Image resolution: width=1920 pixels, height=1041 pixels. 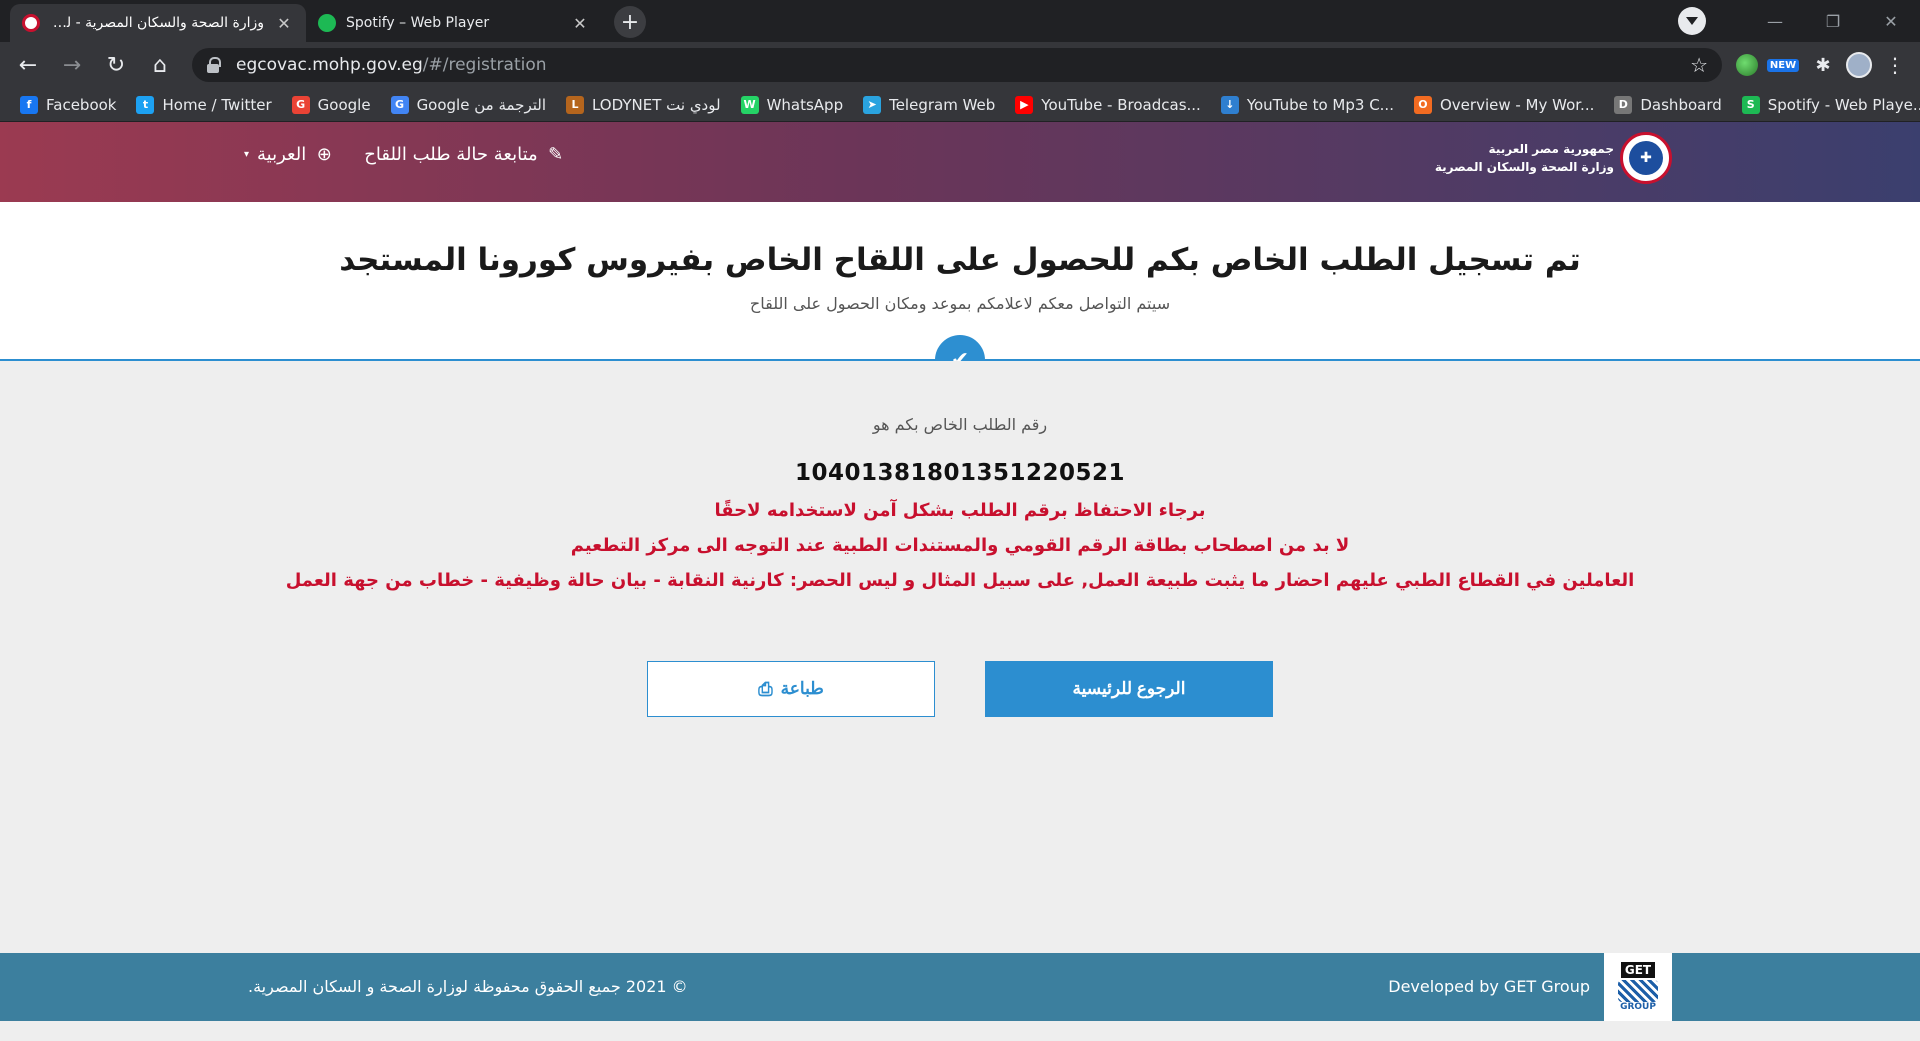 I want to click on browser-tab-spotify: Spotify – Web Player ✕, so click(x=454, y=23).